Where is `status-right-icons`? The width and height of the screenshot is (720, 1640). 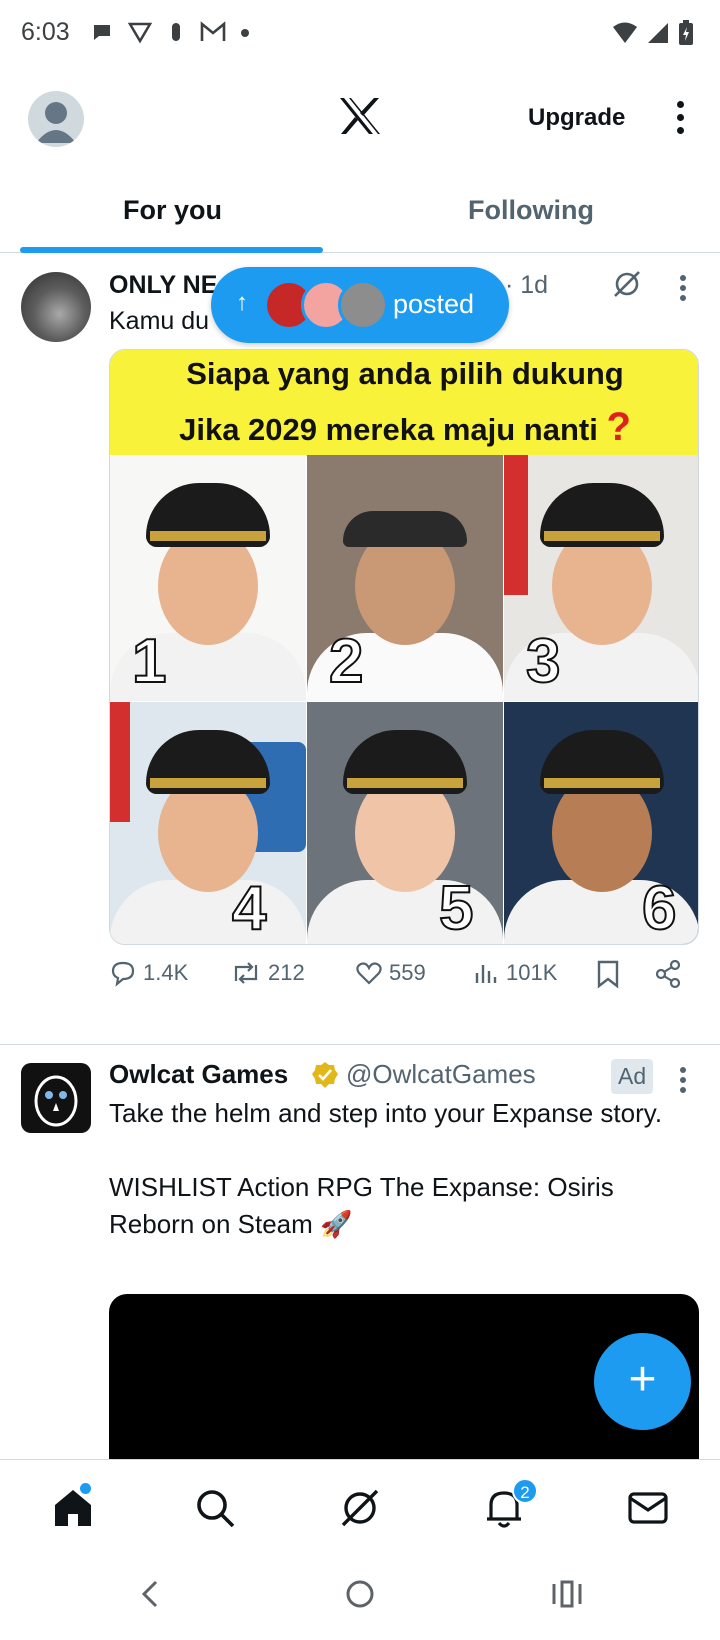
status-right-icons is located at coordinates (653, 33).